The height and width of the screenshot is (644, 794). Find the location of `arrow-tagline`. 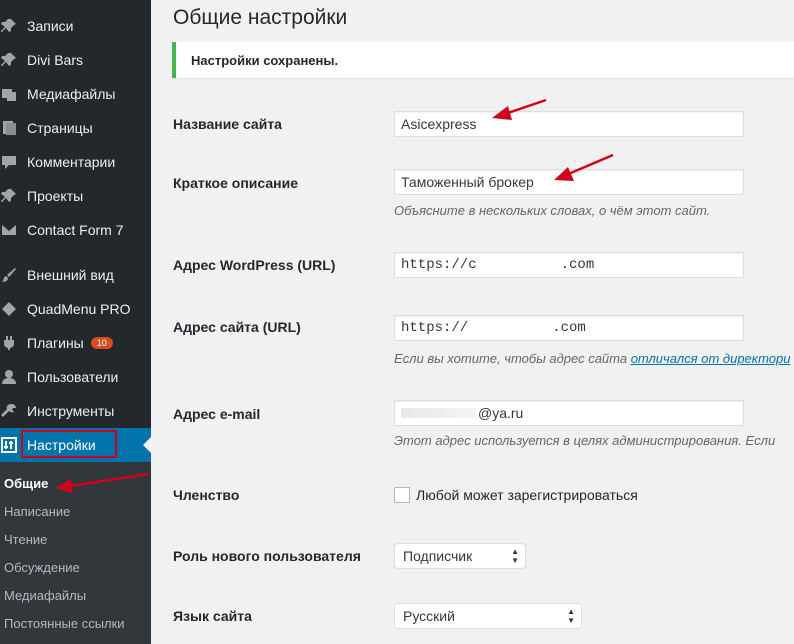

arrow-tagline is located at coordinates (589, 165).